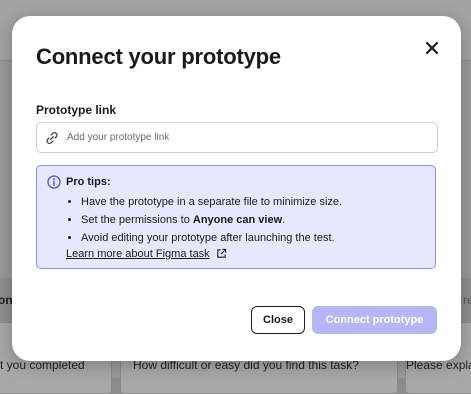 The width and height of the screenshot is (471, 394). What do you see at coordinates (138, 254) in the screenshot?
I see `learn-more-link-label: Learn more about Figma task` at bounding box center [138, 254].